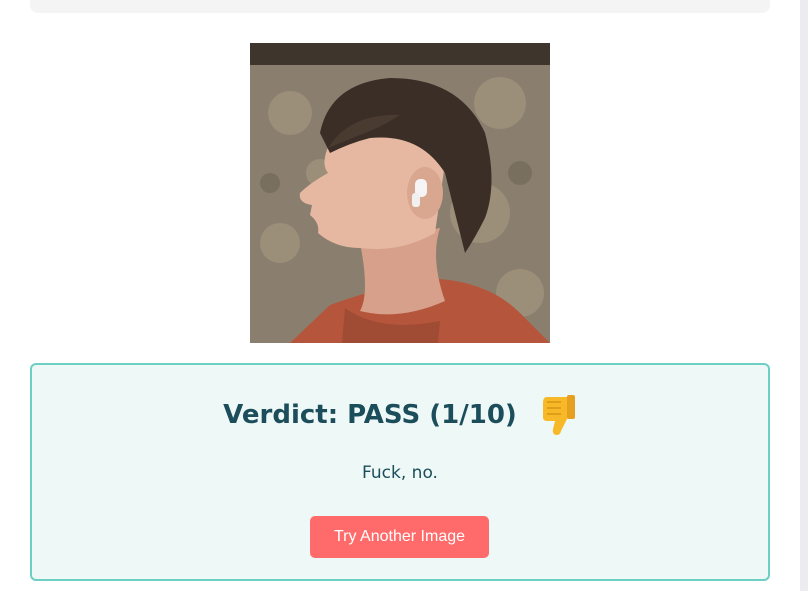  I want to click on verdict-header: Verdict: PASS (1/10), so click(400, 415).